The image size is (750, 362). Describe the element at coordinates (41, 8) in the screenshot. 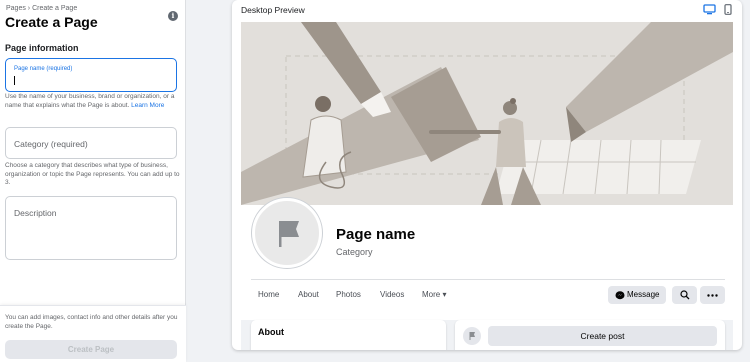

I see `breadcrumb: Pages › Create a Page` at that location.